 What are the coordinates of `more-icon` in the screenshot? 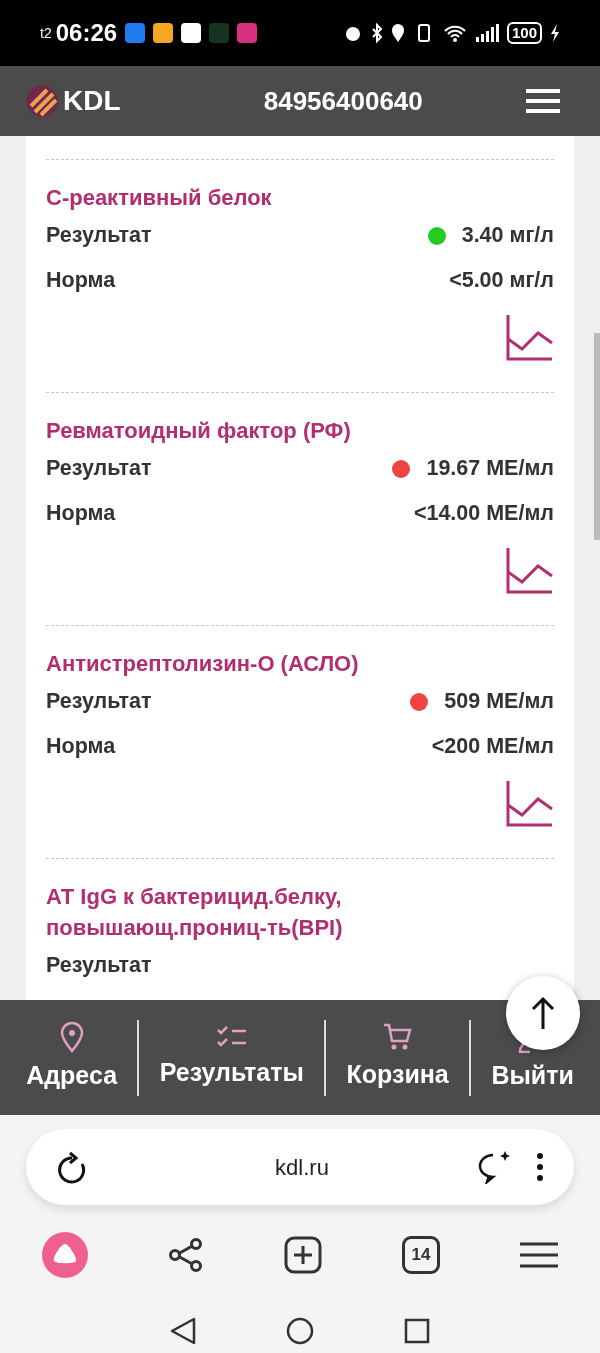 It's located at (540, 1167).